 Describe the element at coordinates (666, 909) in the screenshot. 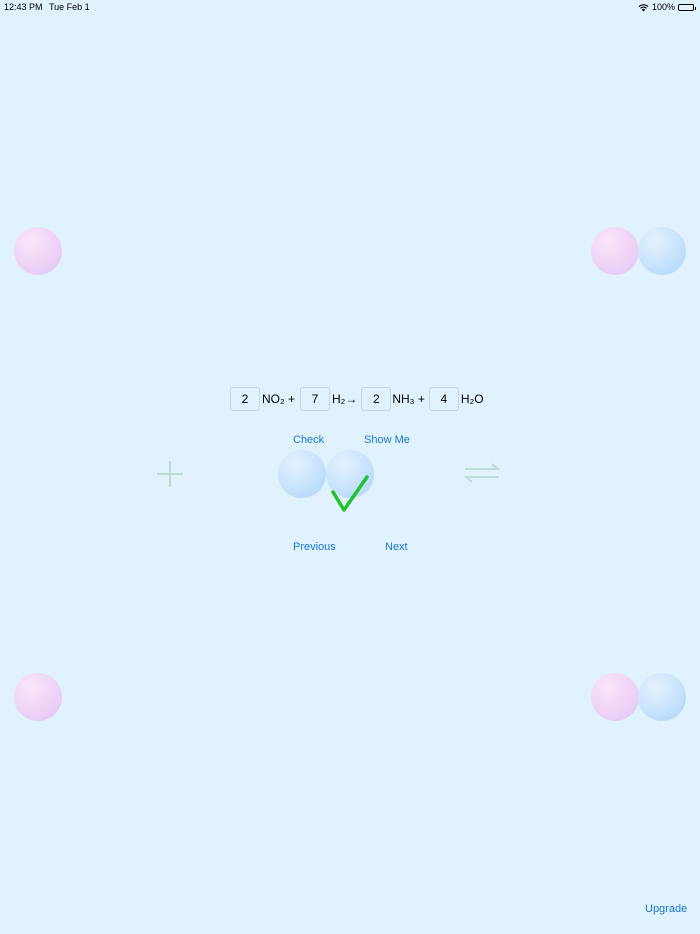

I see `upgrade-button: Upgrade` at that location.